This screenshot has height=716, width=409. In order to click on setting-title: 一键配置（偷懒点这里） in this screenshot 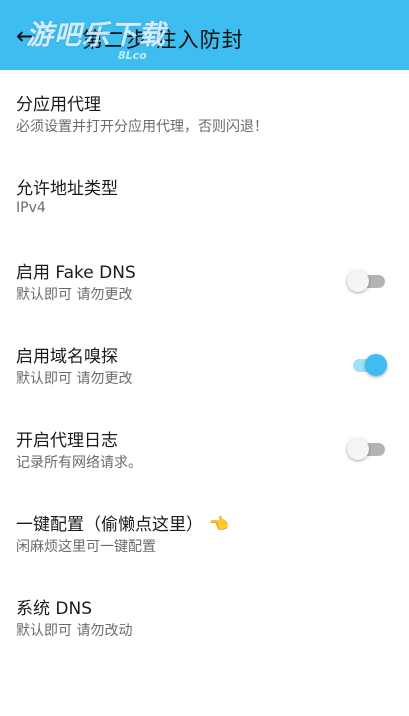, I will do `click(109, 525)`.